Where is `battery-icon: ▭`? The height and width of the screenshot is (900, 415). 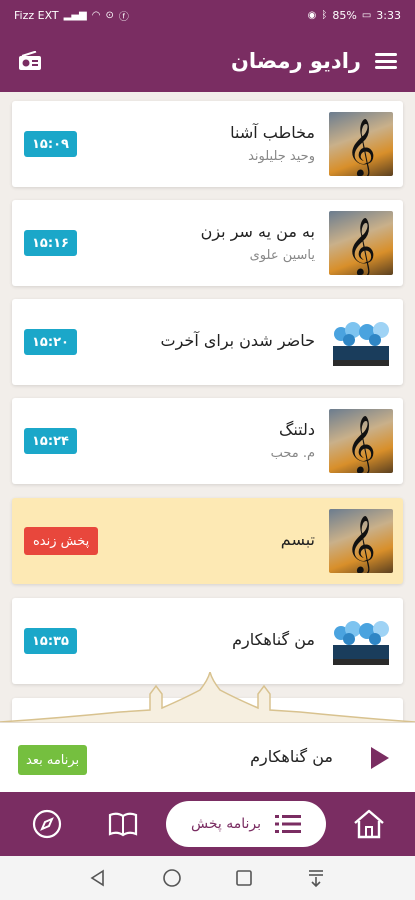 battery-icon: ▭ is located at coordinates (366, 15).